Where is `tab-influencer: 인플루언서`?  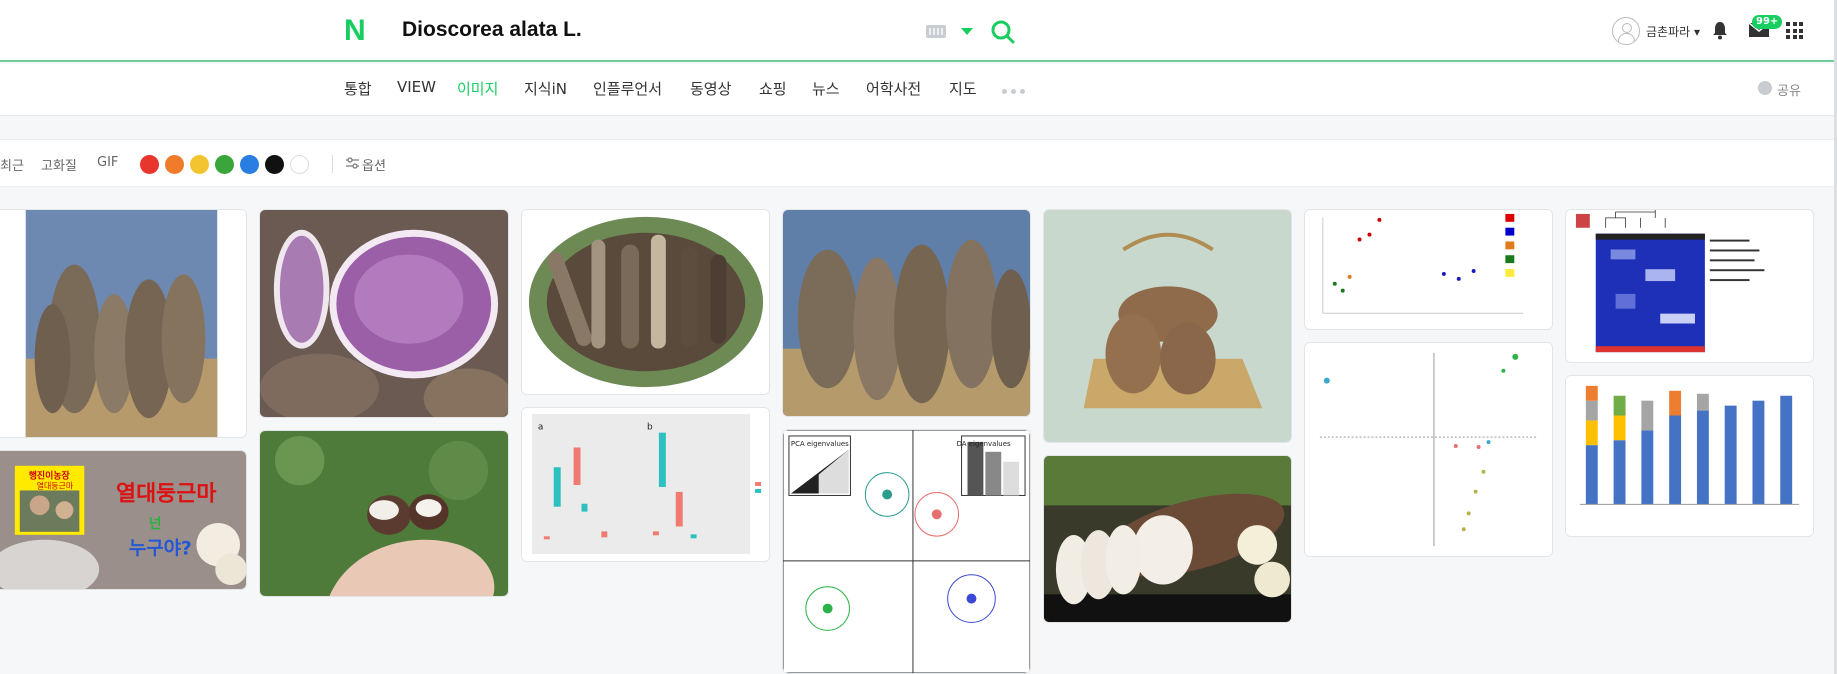 tab-influencer: 인플루언서 is located at coordinates (627, 88).